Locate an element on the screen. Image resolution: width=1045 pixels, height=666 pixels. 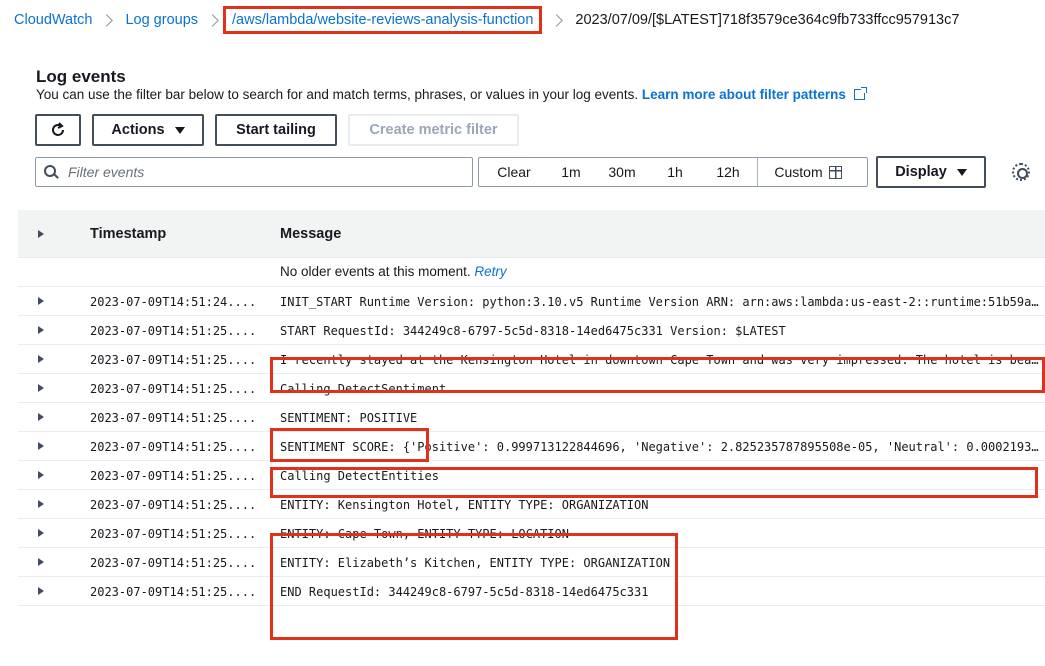
highlight-review-text is located at coordinates (657, 375).